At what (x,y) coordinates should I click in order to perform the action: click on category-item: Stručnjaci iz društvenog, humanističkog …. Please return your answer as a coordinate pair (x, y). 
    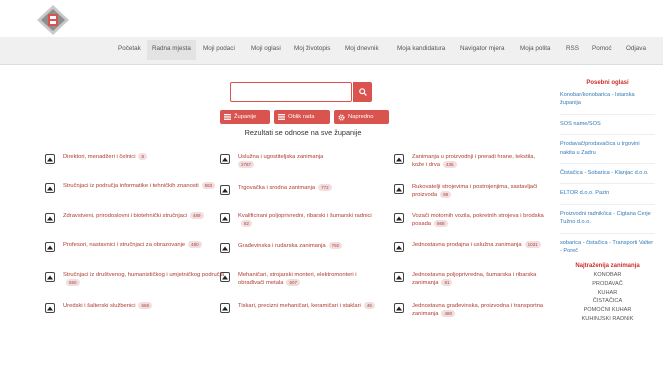
    Looking at the image, I should click on (138, 279).